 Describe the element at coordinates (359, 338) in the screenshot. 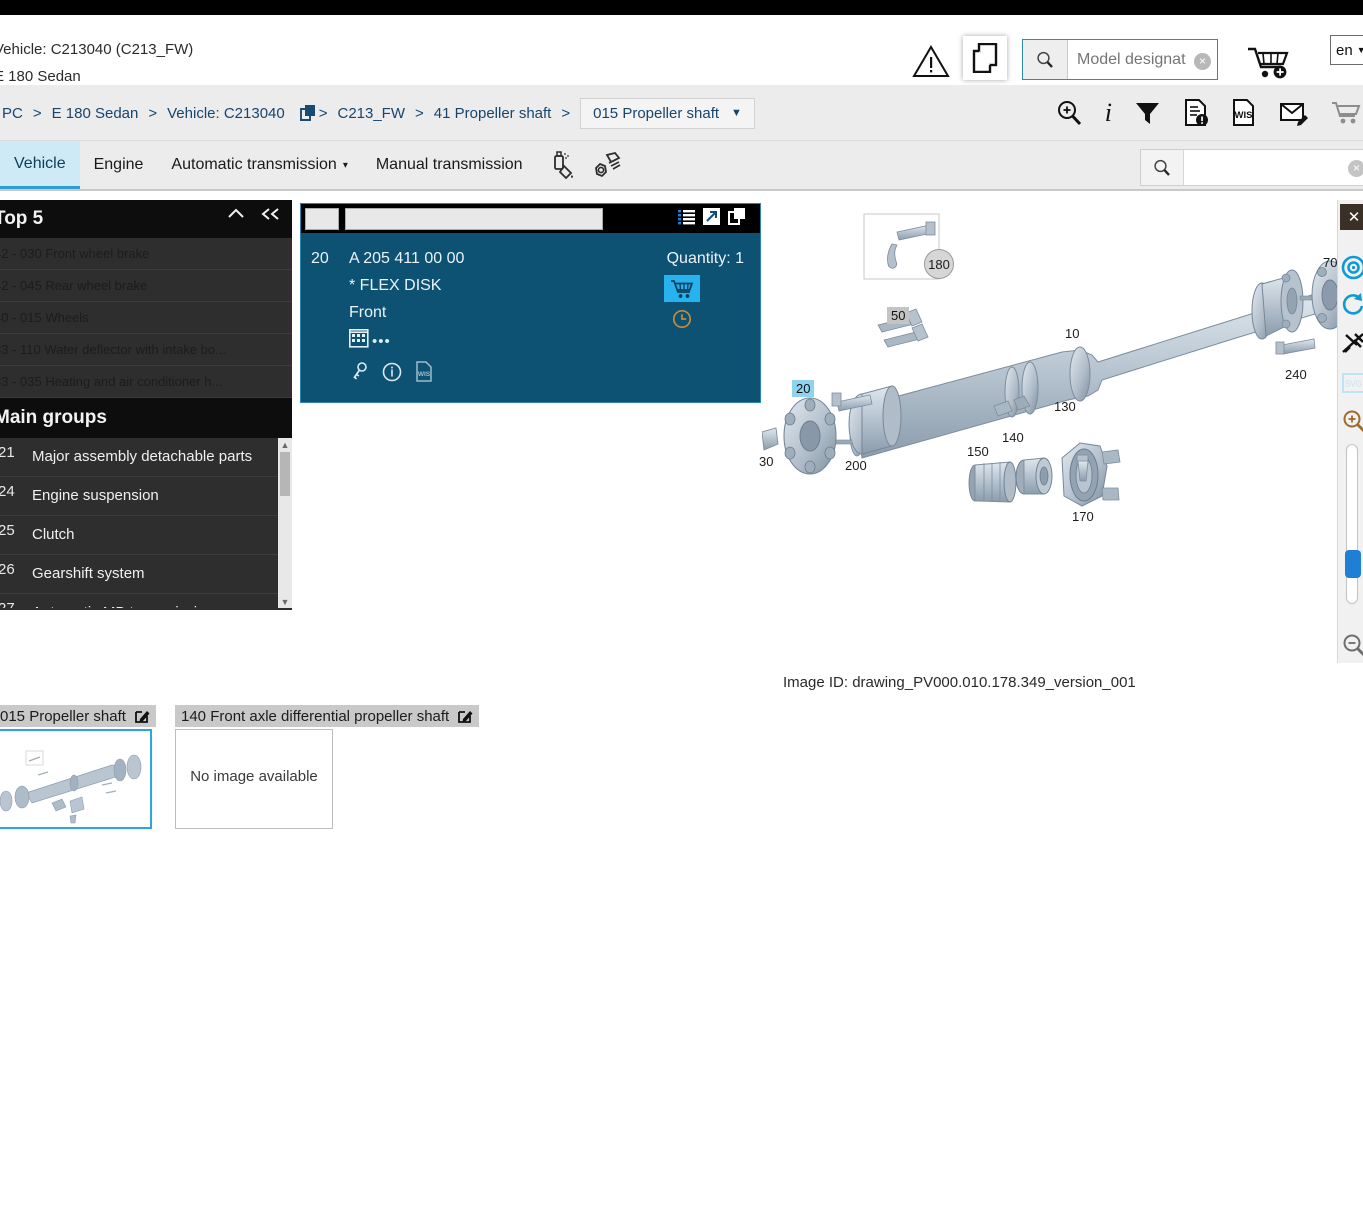

I see `table-grid-icon` at that location.